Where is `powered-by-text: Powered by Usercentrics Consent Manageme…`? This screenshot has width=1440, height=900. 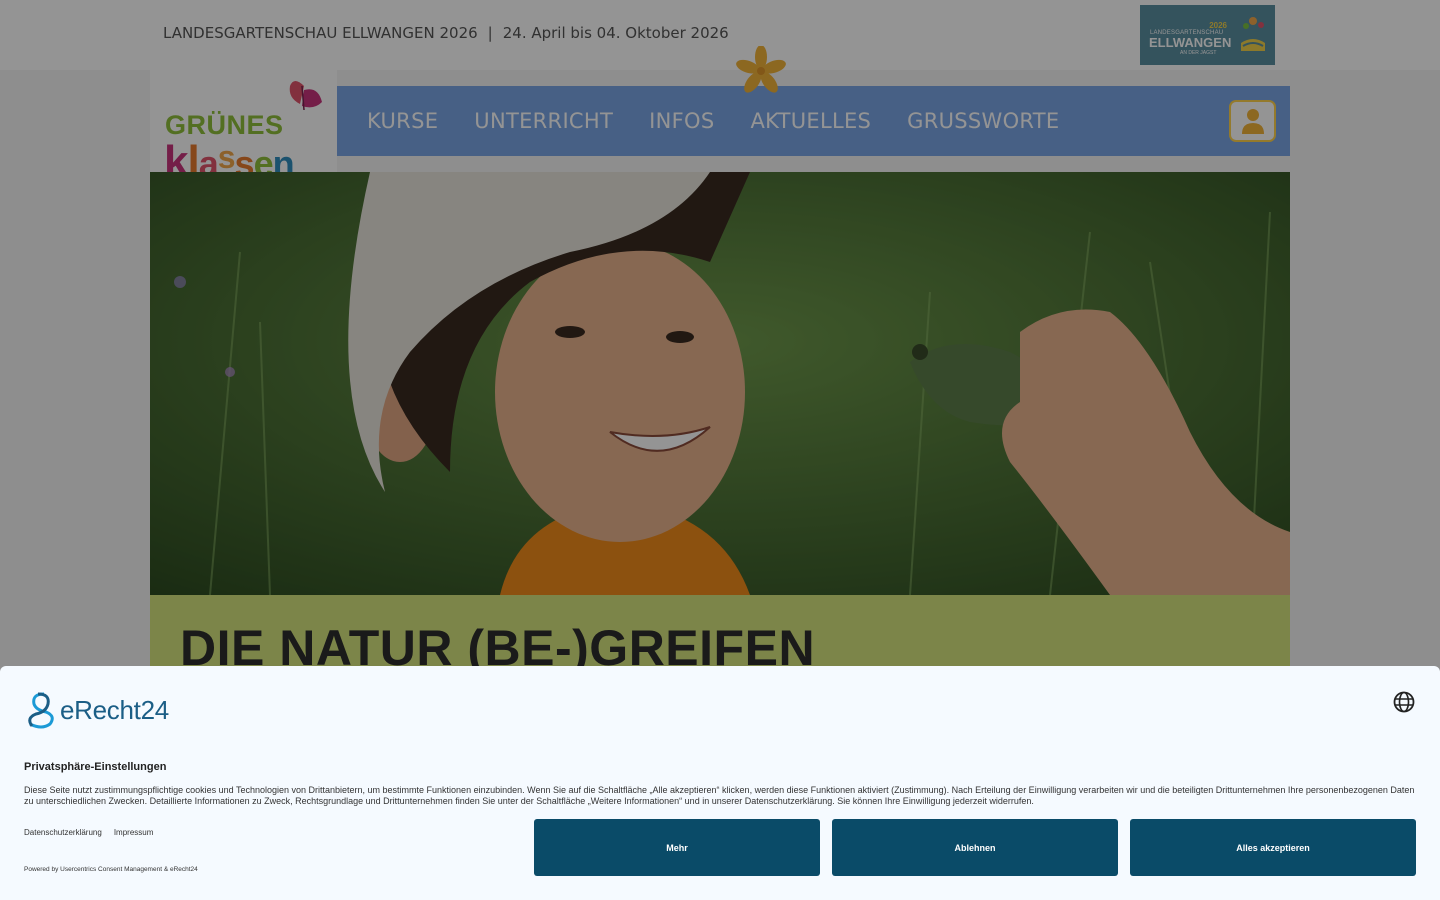
powered-by-text: Powered by Usercentrics Consent Manageme… is located at coordinates (111, 869).